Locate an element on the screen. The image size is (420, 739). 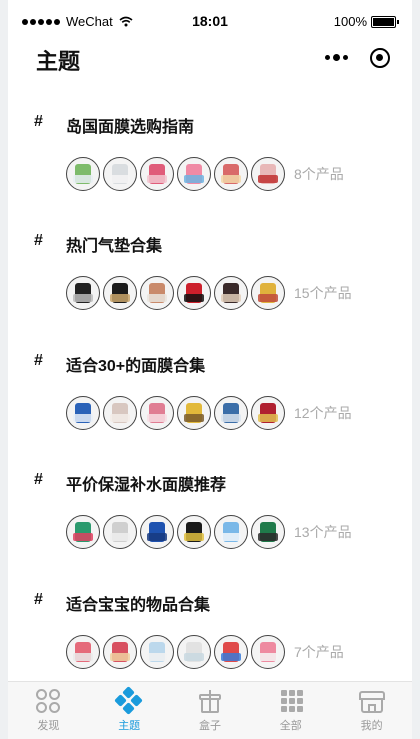
tab-mine: 我的 is located at coordinates (371, 710).